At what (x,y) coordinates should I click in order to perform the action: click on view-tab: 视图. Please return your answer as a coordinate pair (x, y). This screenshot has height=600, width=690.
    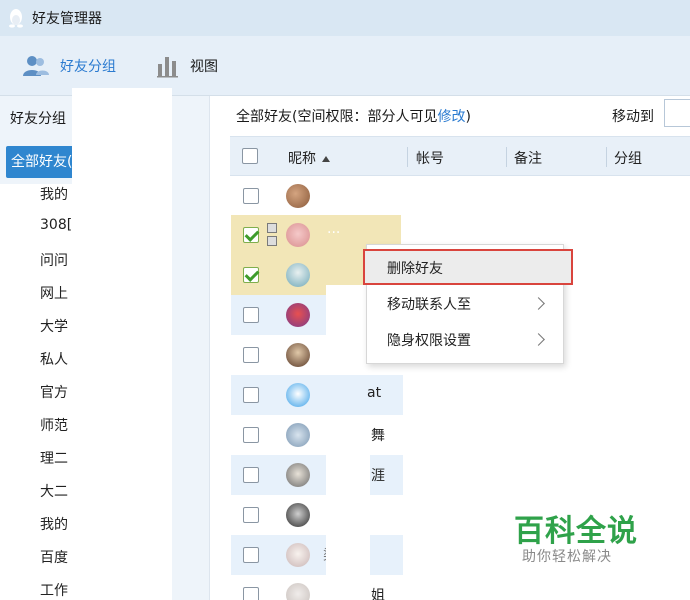
    Looking at the image, I should click on (187, 66).